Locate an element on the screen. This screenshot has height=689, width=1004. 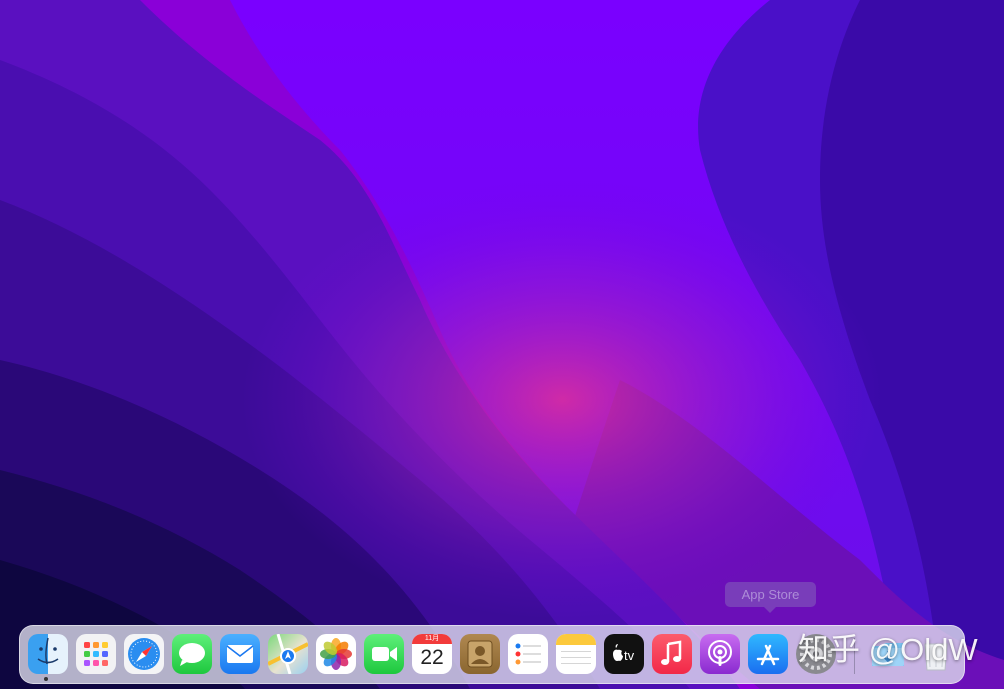
photos-icon is located at coordinates (336, 654).